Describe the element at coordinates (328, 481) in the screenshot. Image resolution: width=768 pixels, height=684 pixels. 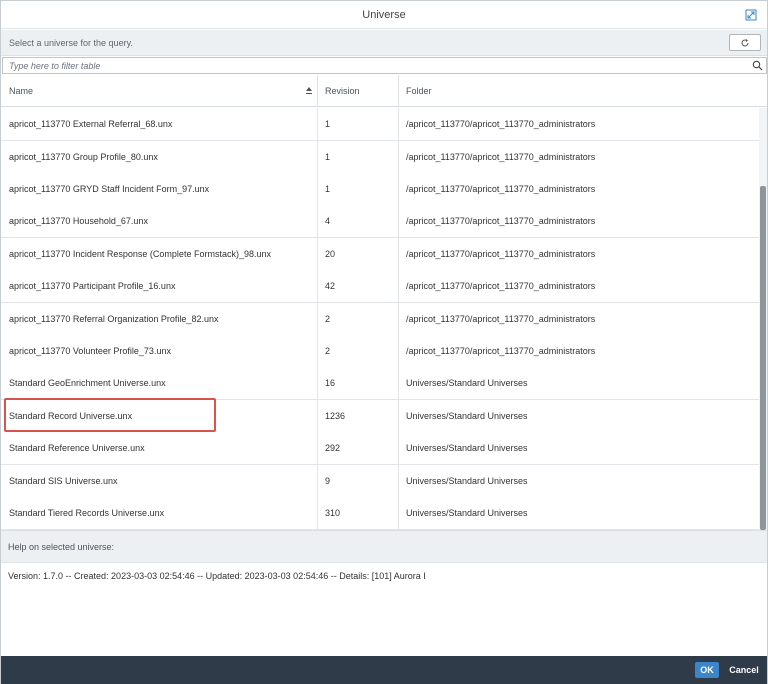
I see `cell-revision: 9` at that location.